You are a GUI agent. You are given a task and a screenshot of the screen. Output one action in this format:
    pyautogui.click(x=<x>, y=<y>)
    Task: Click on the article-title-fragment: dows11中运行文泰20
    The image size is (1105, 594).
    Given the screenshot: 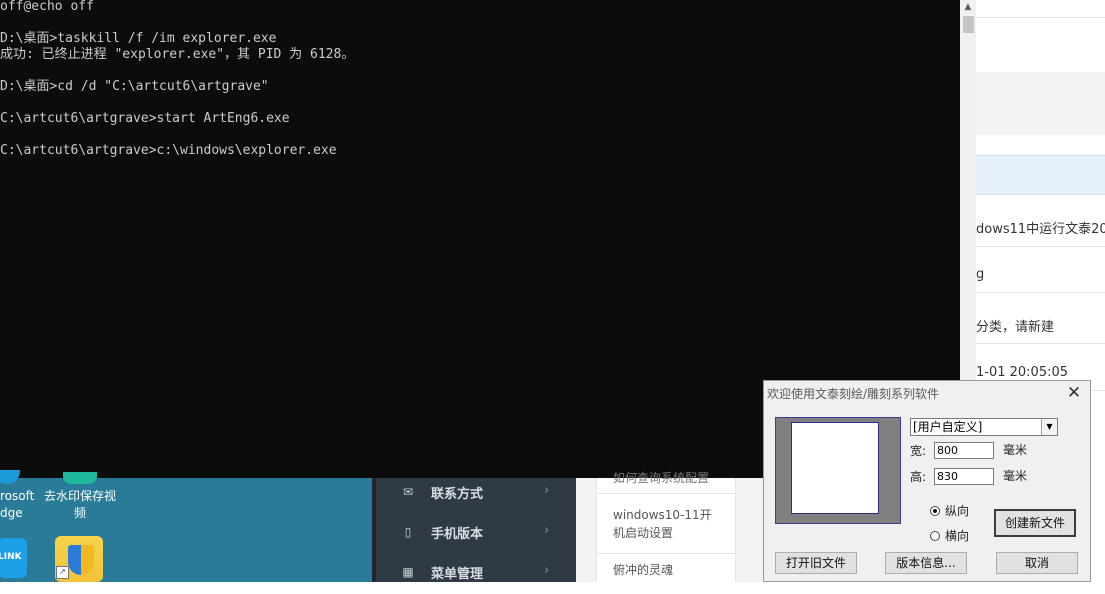 What is the action you would take?
    pyautogui.click(x=1040, y=227)
    